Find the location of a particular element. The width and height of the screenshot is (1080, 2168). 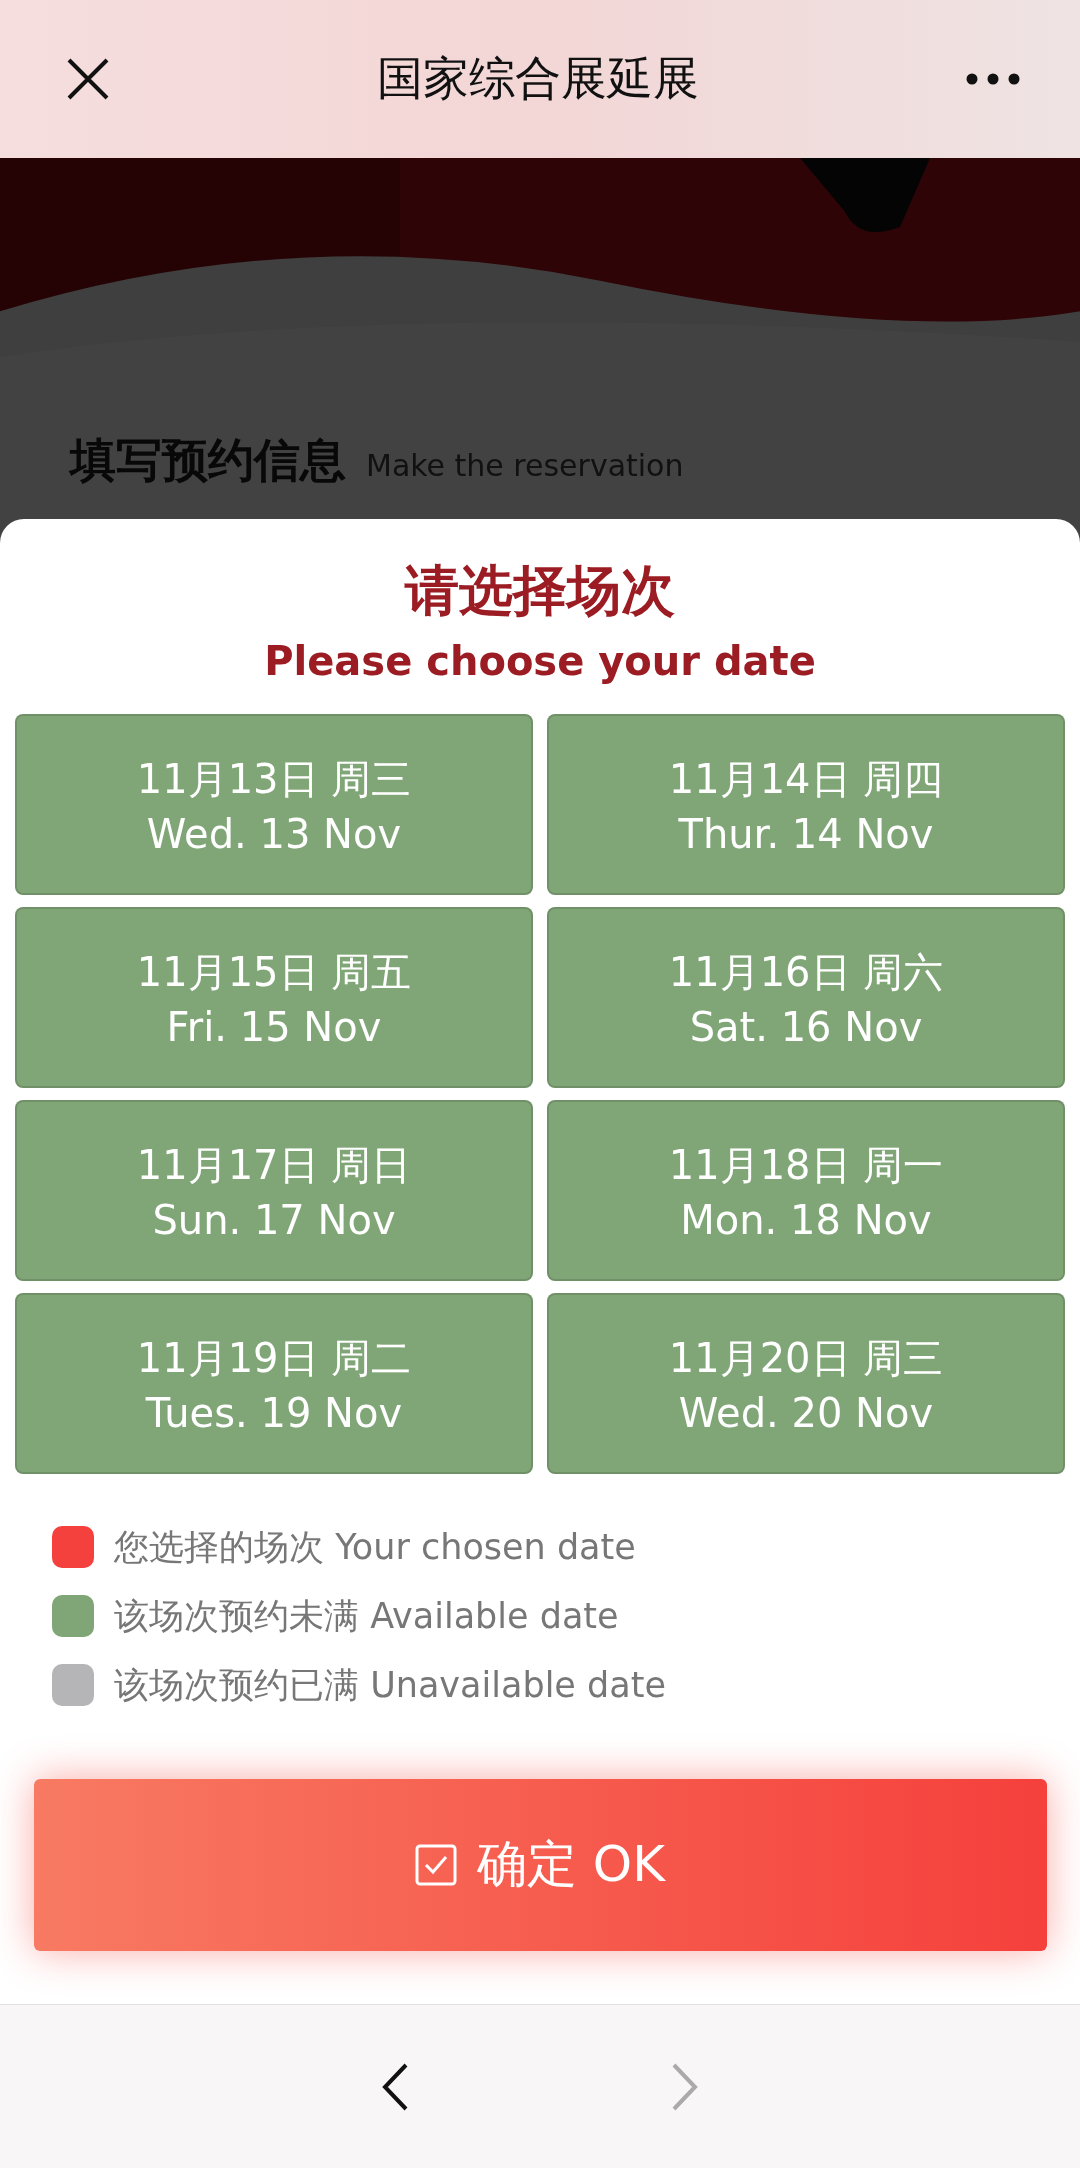

dialog-title: 请选择场次 is located at coordinates (540, 591).